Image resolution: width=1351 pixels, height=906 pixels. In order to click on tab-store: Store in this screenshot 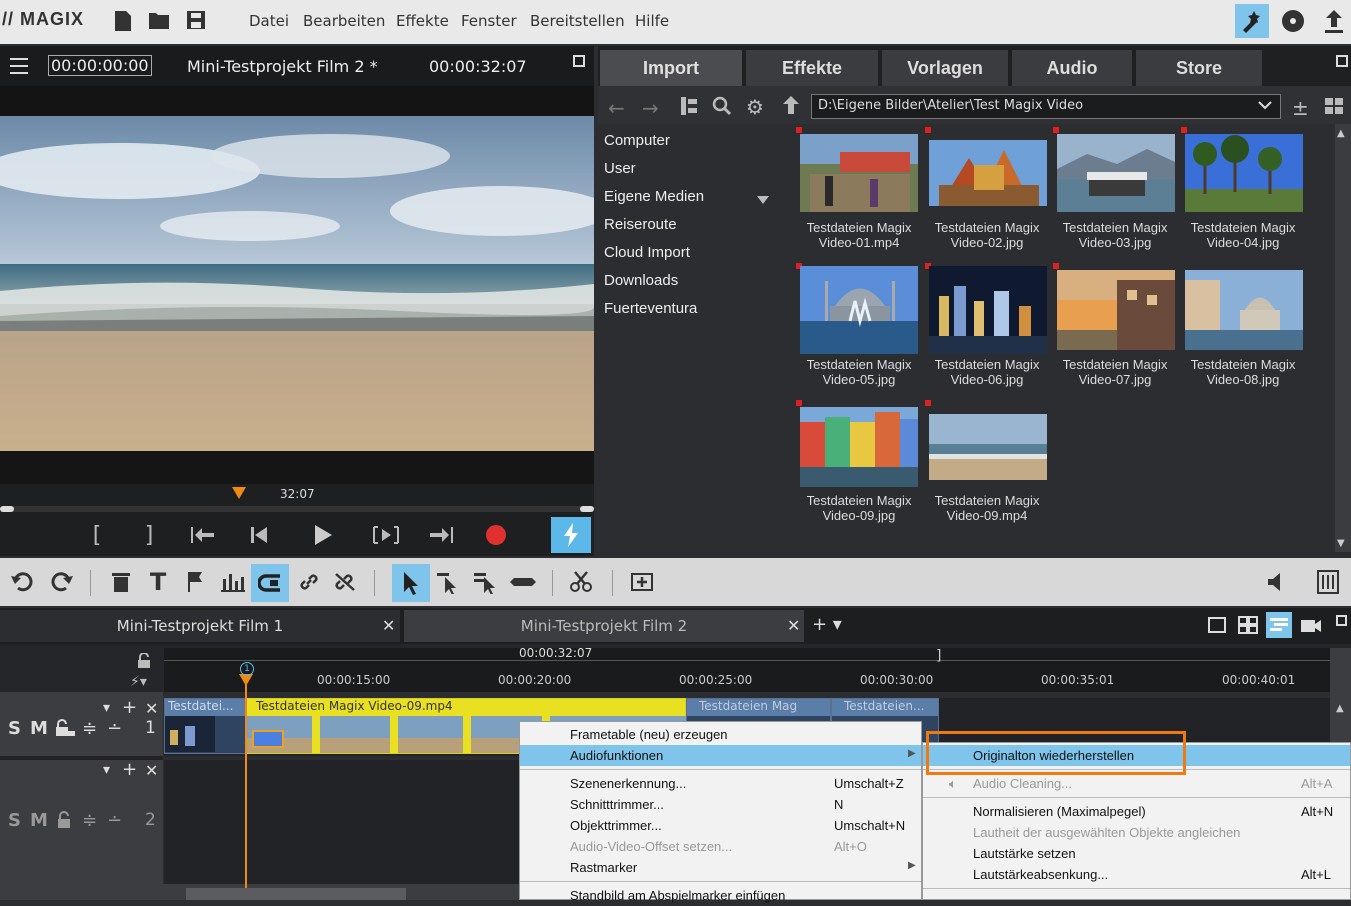, I will do `click(1199, 68)`.